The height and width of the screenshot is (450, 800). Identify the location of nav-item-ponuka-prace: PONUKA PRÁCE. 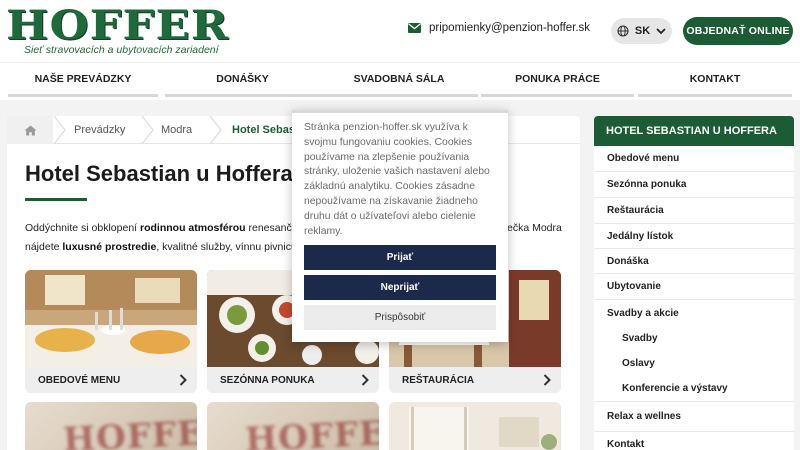
(557, 80).